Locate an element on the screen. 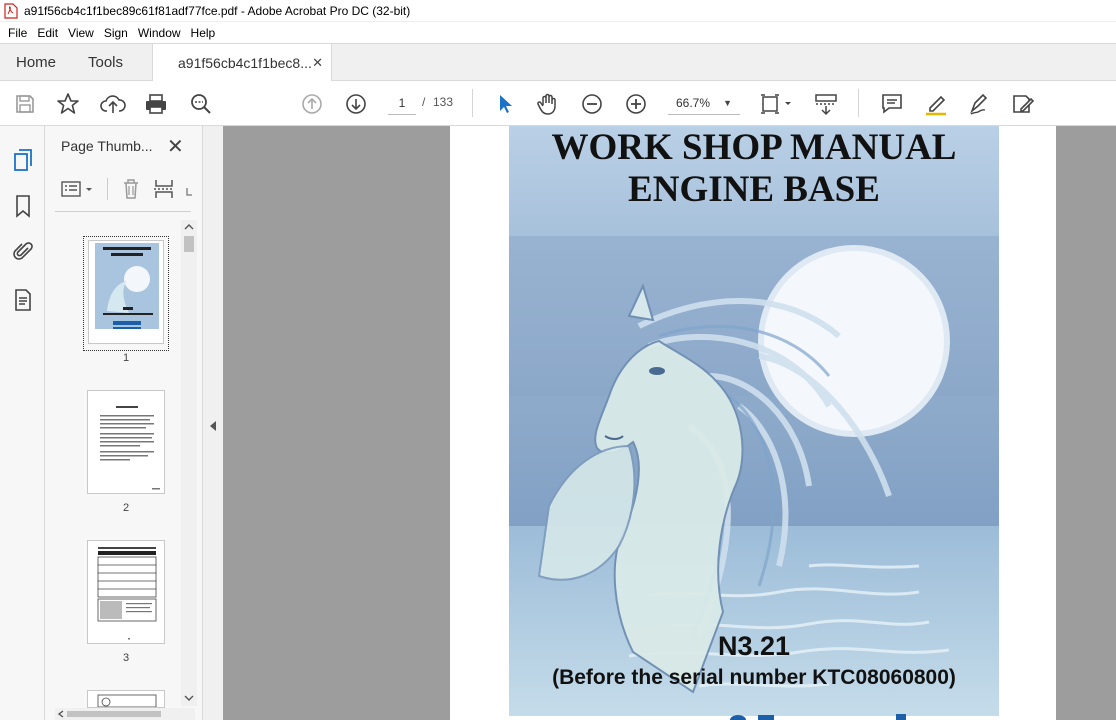 The image size is (1116, 720). collapse-left-icon is located at coordinates (213, 426).